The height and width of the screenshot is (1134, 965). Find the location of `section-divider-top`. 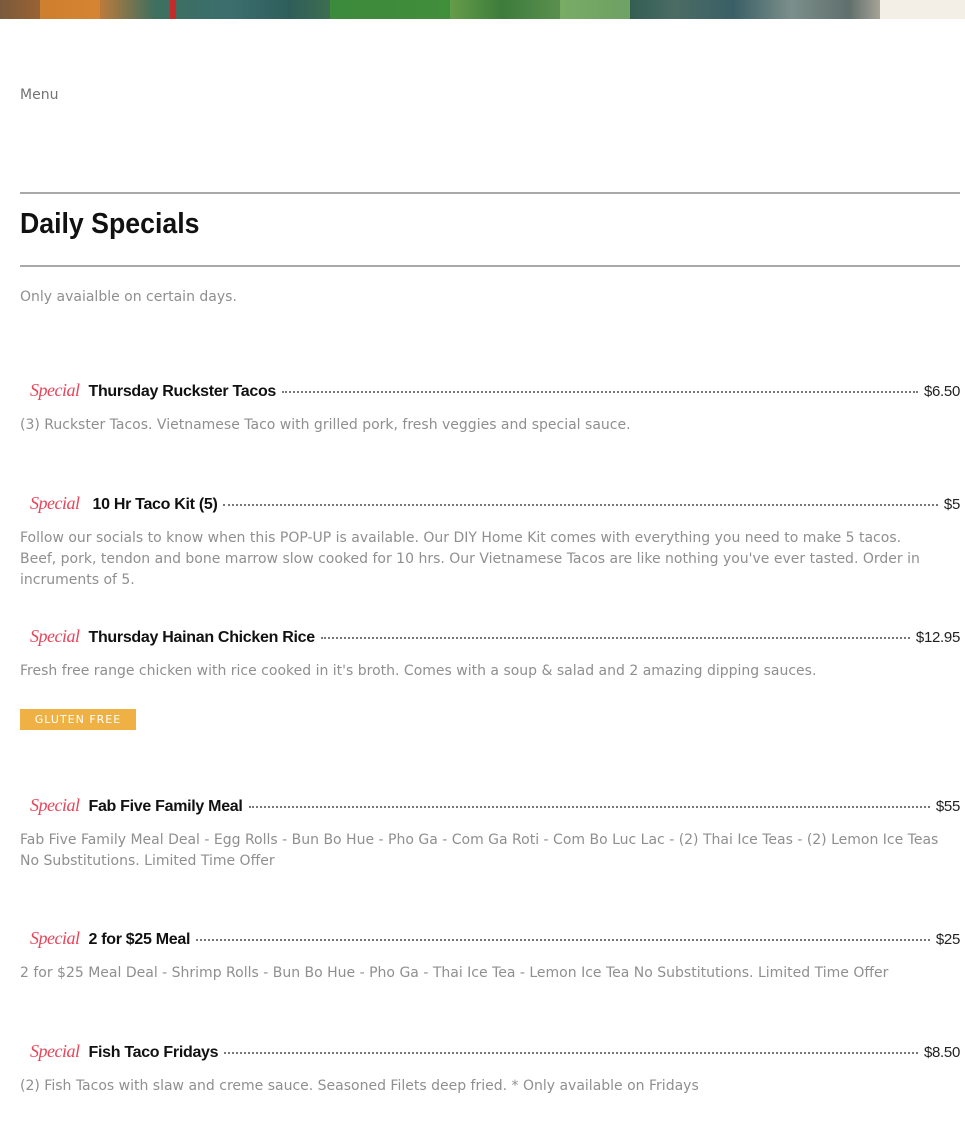

section-divider-top is located at coordinates (490, 193).